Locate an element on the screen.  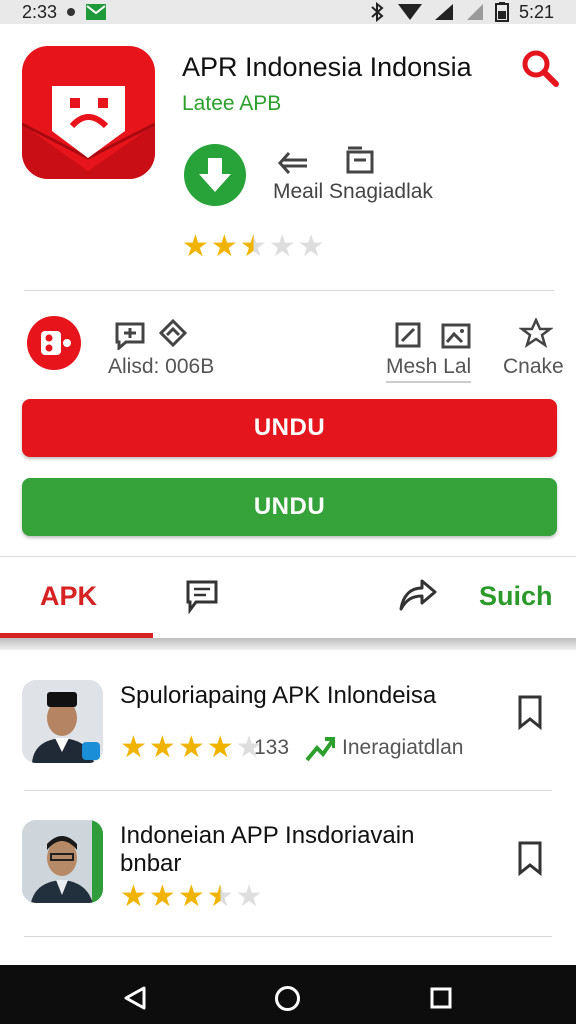
star-outline-icon is located at coordinates (536, 333).